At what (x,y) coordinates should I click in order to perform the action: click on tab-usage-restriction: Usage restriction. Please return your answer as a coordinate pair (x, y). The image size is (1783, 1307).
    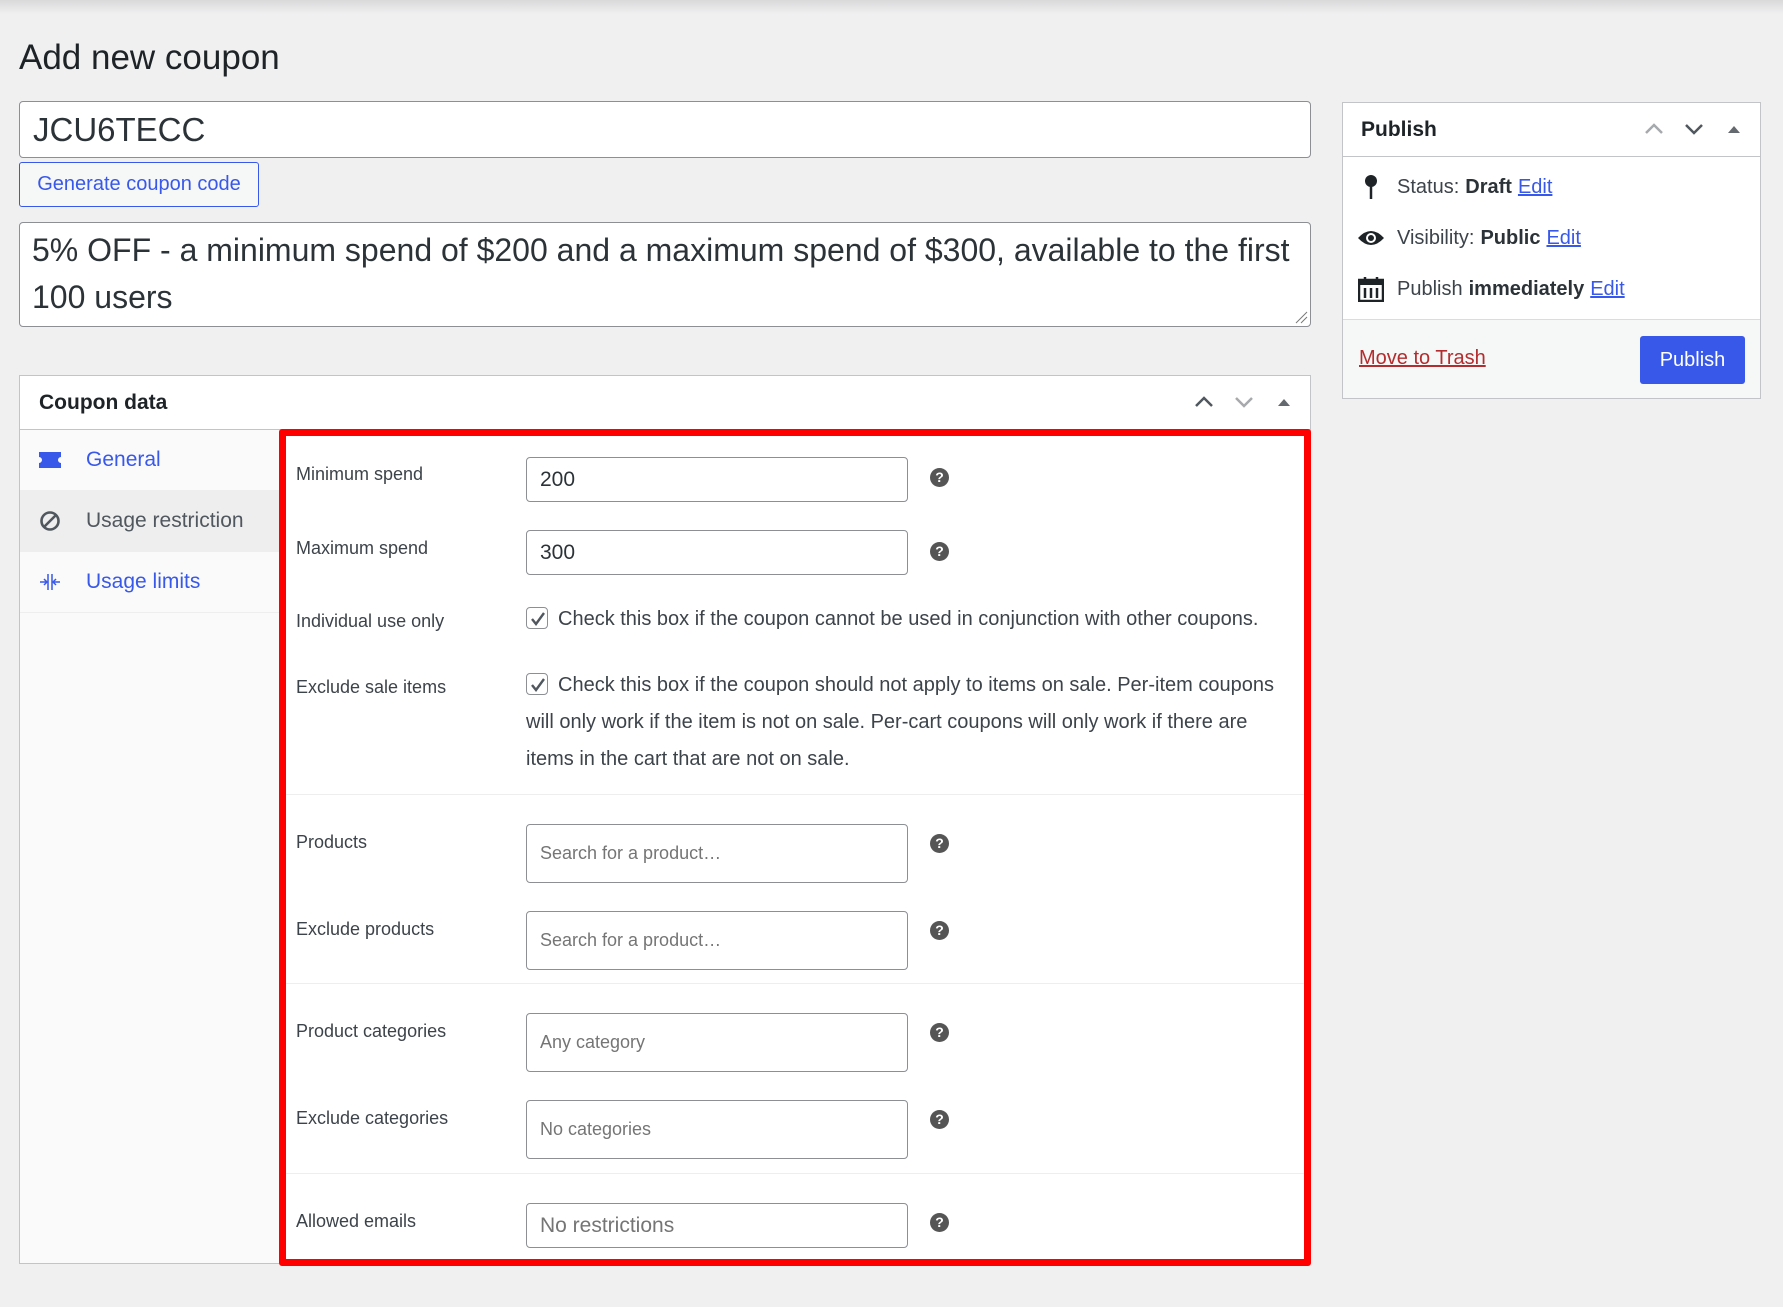
    Looking at the image, I should click on (149, 521).